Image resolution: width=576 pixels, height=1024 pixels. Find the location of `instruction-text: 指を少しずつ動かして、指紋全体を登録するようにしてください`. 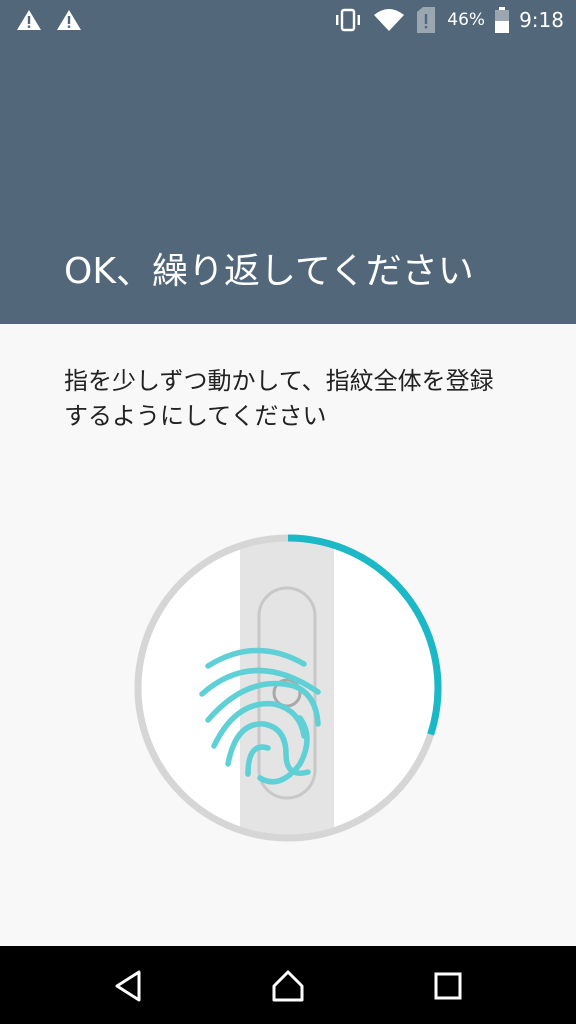

instruction-text: 指を少しずつ動かして、指紋全体を登録するようにしてください is located at coordinates (279, 398).